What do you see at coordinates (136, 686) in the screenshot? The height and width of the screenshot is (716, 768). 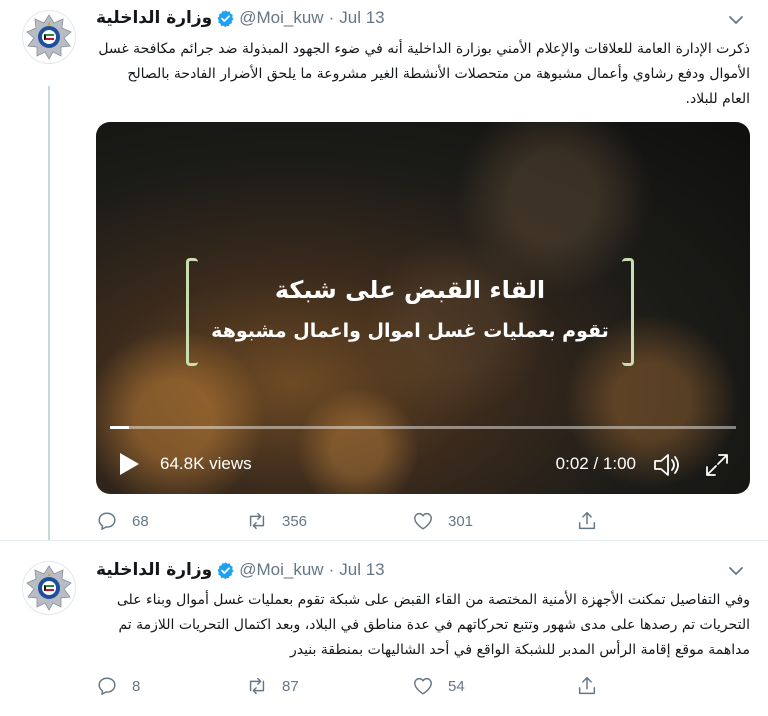 I see `reply-count: 8` at bounding box center [136, 686].